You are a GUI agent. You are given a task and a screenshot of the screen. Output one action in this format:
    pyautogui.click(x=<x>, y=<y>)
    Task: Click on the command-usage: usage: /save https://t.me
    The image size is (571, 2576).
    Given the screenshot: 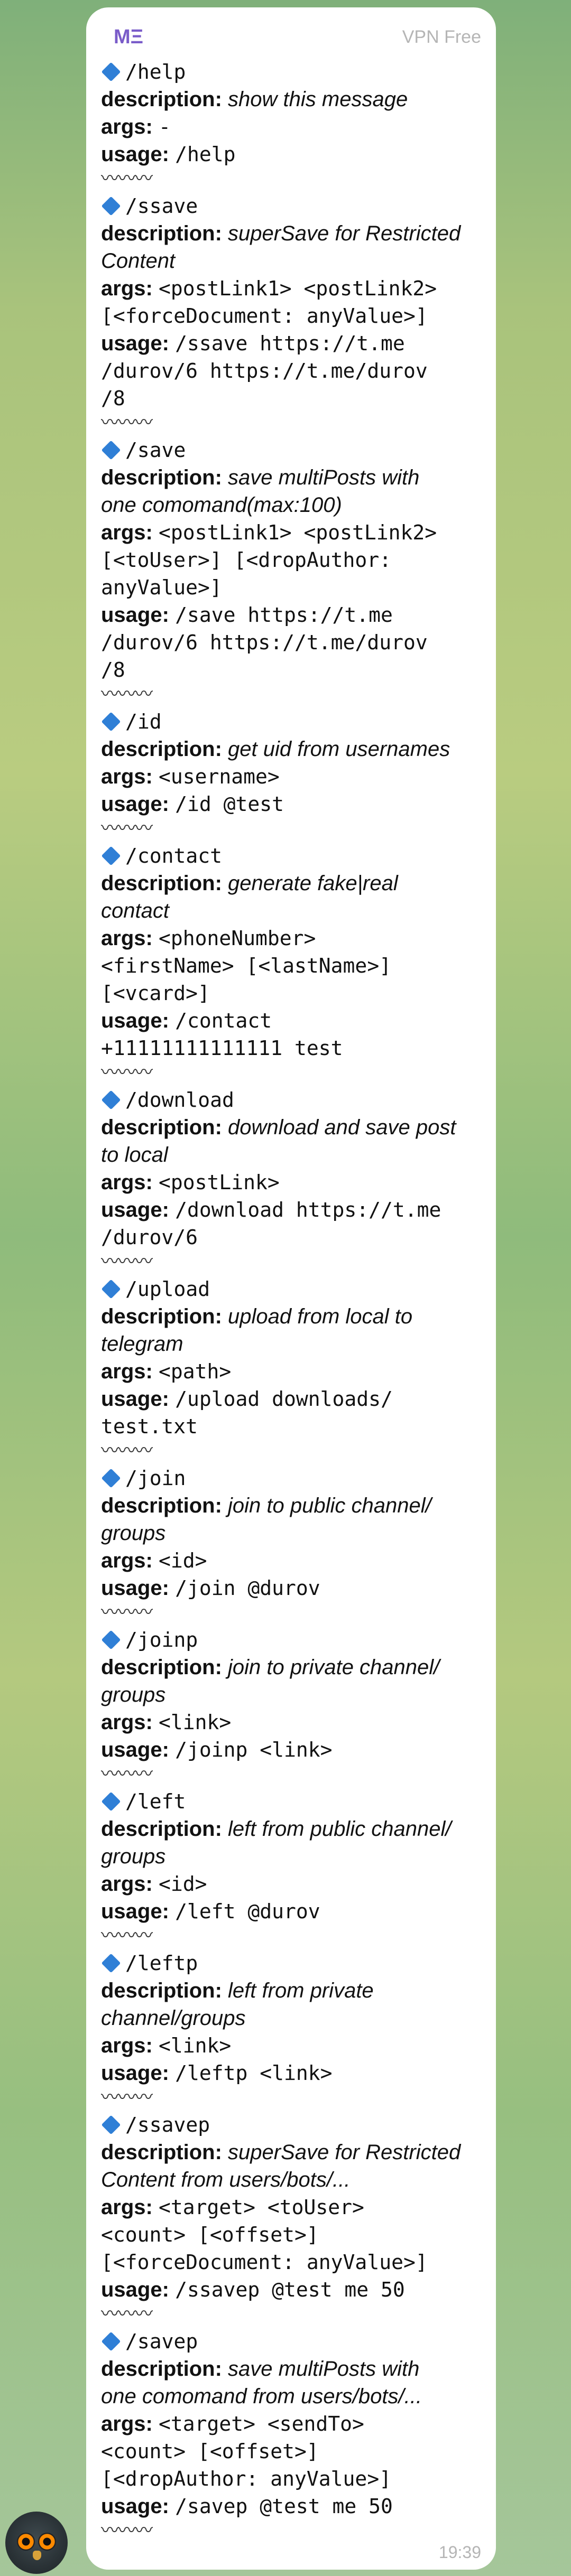 What is the action you would take?
    pyautogui.click(x=291, y=615)
    